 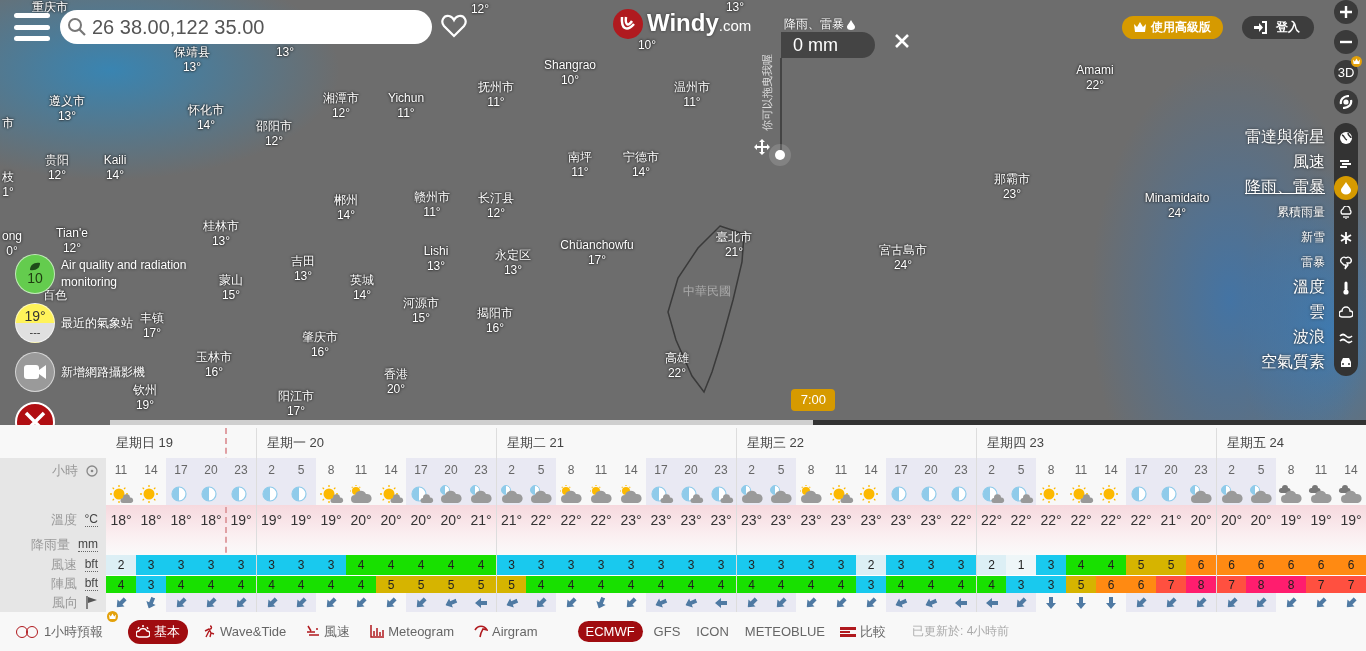 I want to click on wind-gust-value: 5, so click(x=421, y=584).